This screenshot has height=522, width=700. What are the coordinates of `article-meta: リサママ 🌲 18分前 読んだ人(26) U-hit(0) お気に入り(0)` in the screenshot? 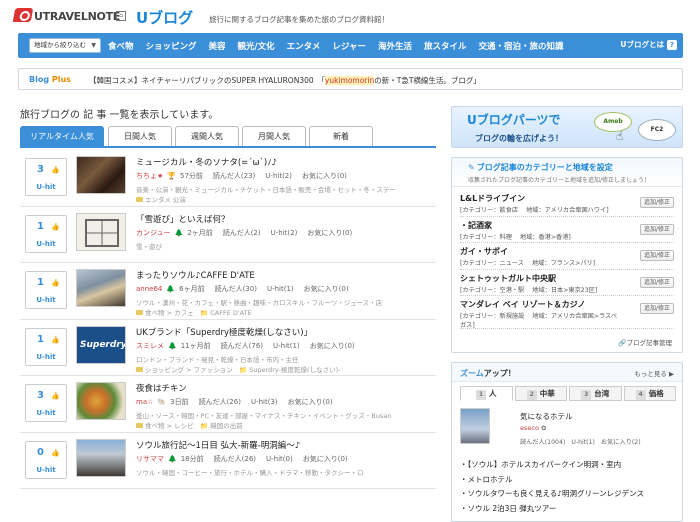 It's located at (242, 459).